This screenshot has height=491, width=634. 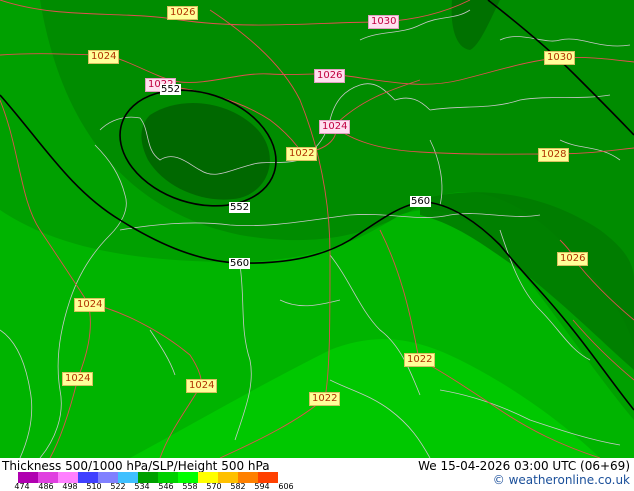 What do you see at coordinates (524, 466) in the screenshot?
I see `map-date: We 15-04-2026 03:00 UTC (06+69)` at bounding box center [524, 466].